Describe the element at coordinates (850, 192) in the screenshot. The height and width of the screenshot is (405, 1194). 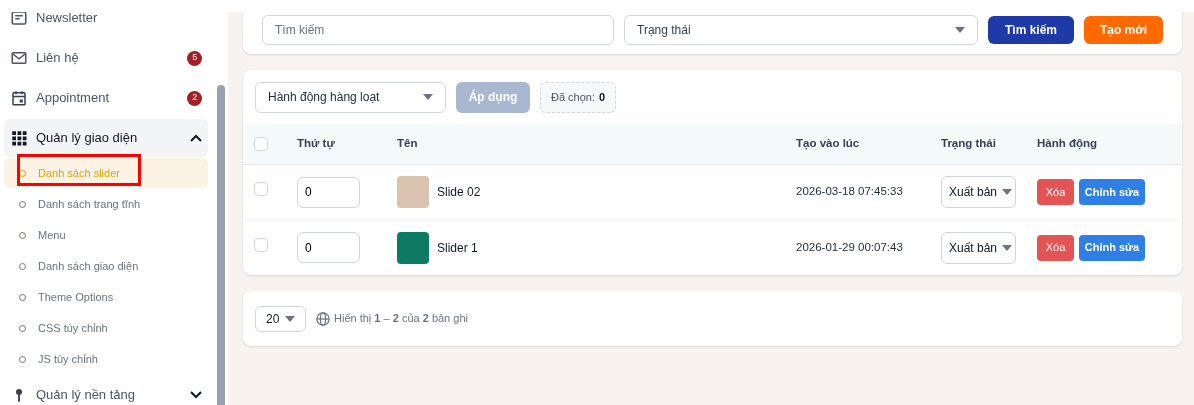
I see `created-time: 2026-03-18 07:45:33` at that location.